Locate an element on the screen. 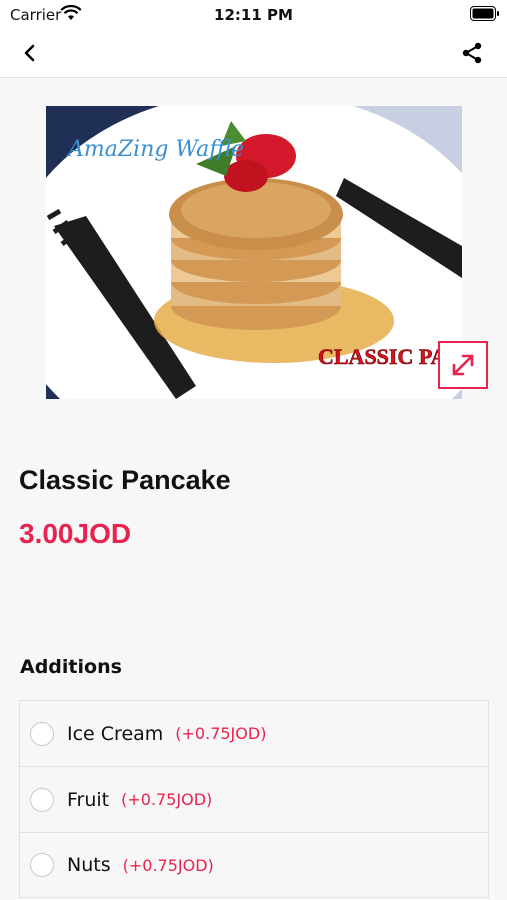 The width and height of the screenshot is (507, 900). addition-name: Fruit is located at coordinates (88, 799).